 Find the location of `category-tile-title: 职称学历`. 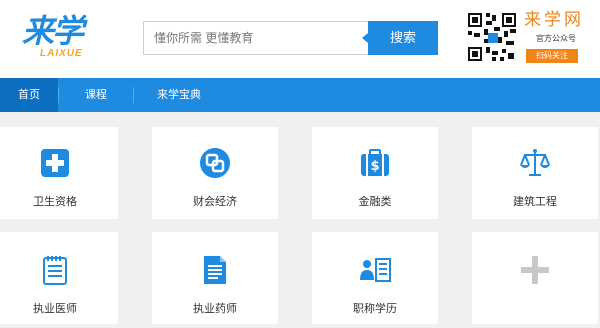

category-tile-title: 职称学历 is located at coordinates (375, 278).